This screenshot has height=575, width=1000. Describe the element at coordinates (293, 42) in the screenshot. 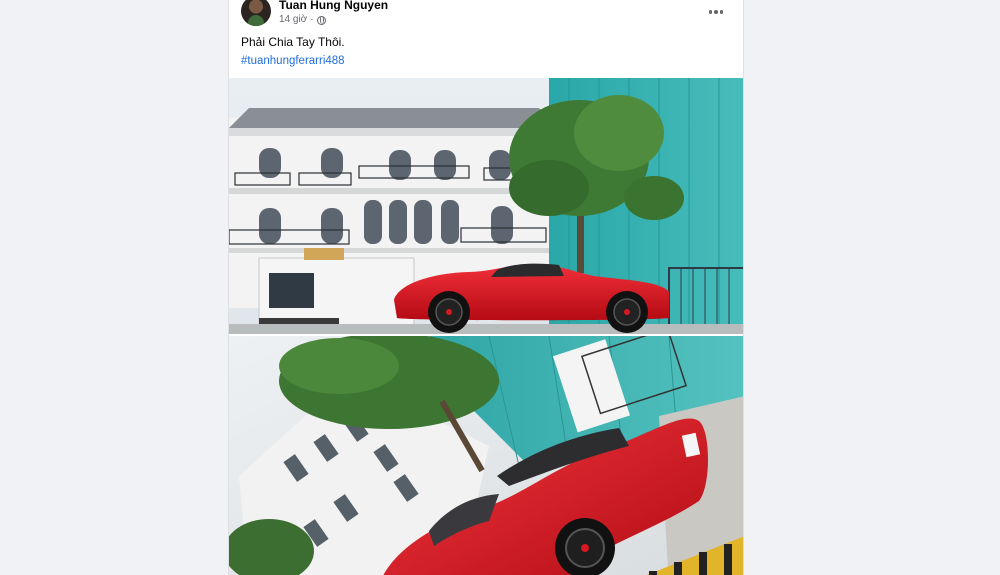

I see `post-text: Phải Chia Tay Thôi.` at that location.